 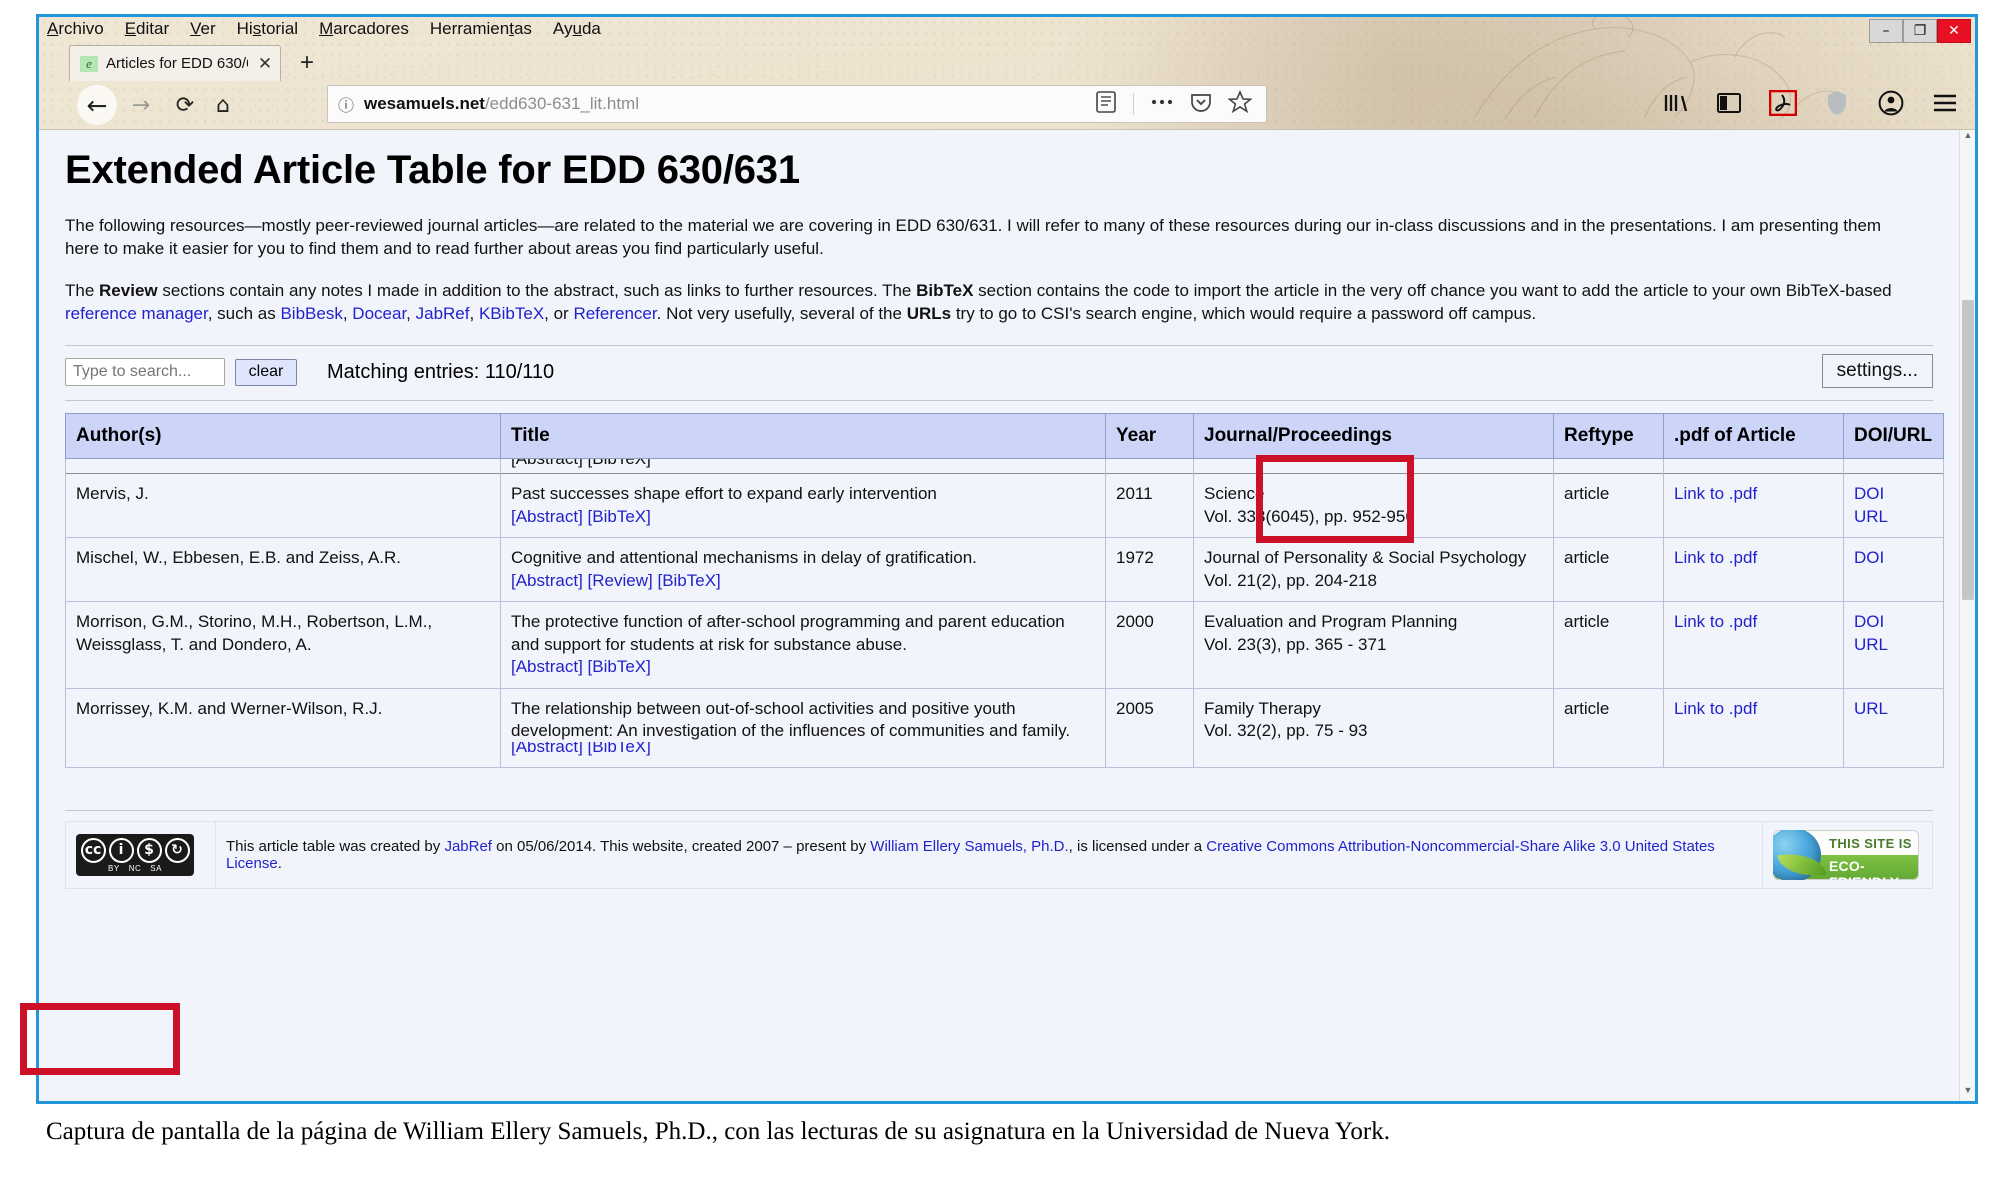 What do you see at coordinates (156, 868) in the screenshot?
I see `cc-label-sa: SA` at bounding box center [156, 868].